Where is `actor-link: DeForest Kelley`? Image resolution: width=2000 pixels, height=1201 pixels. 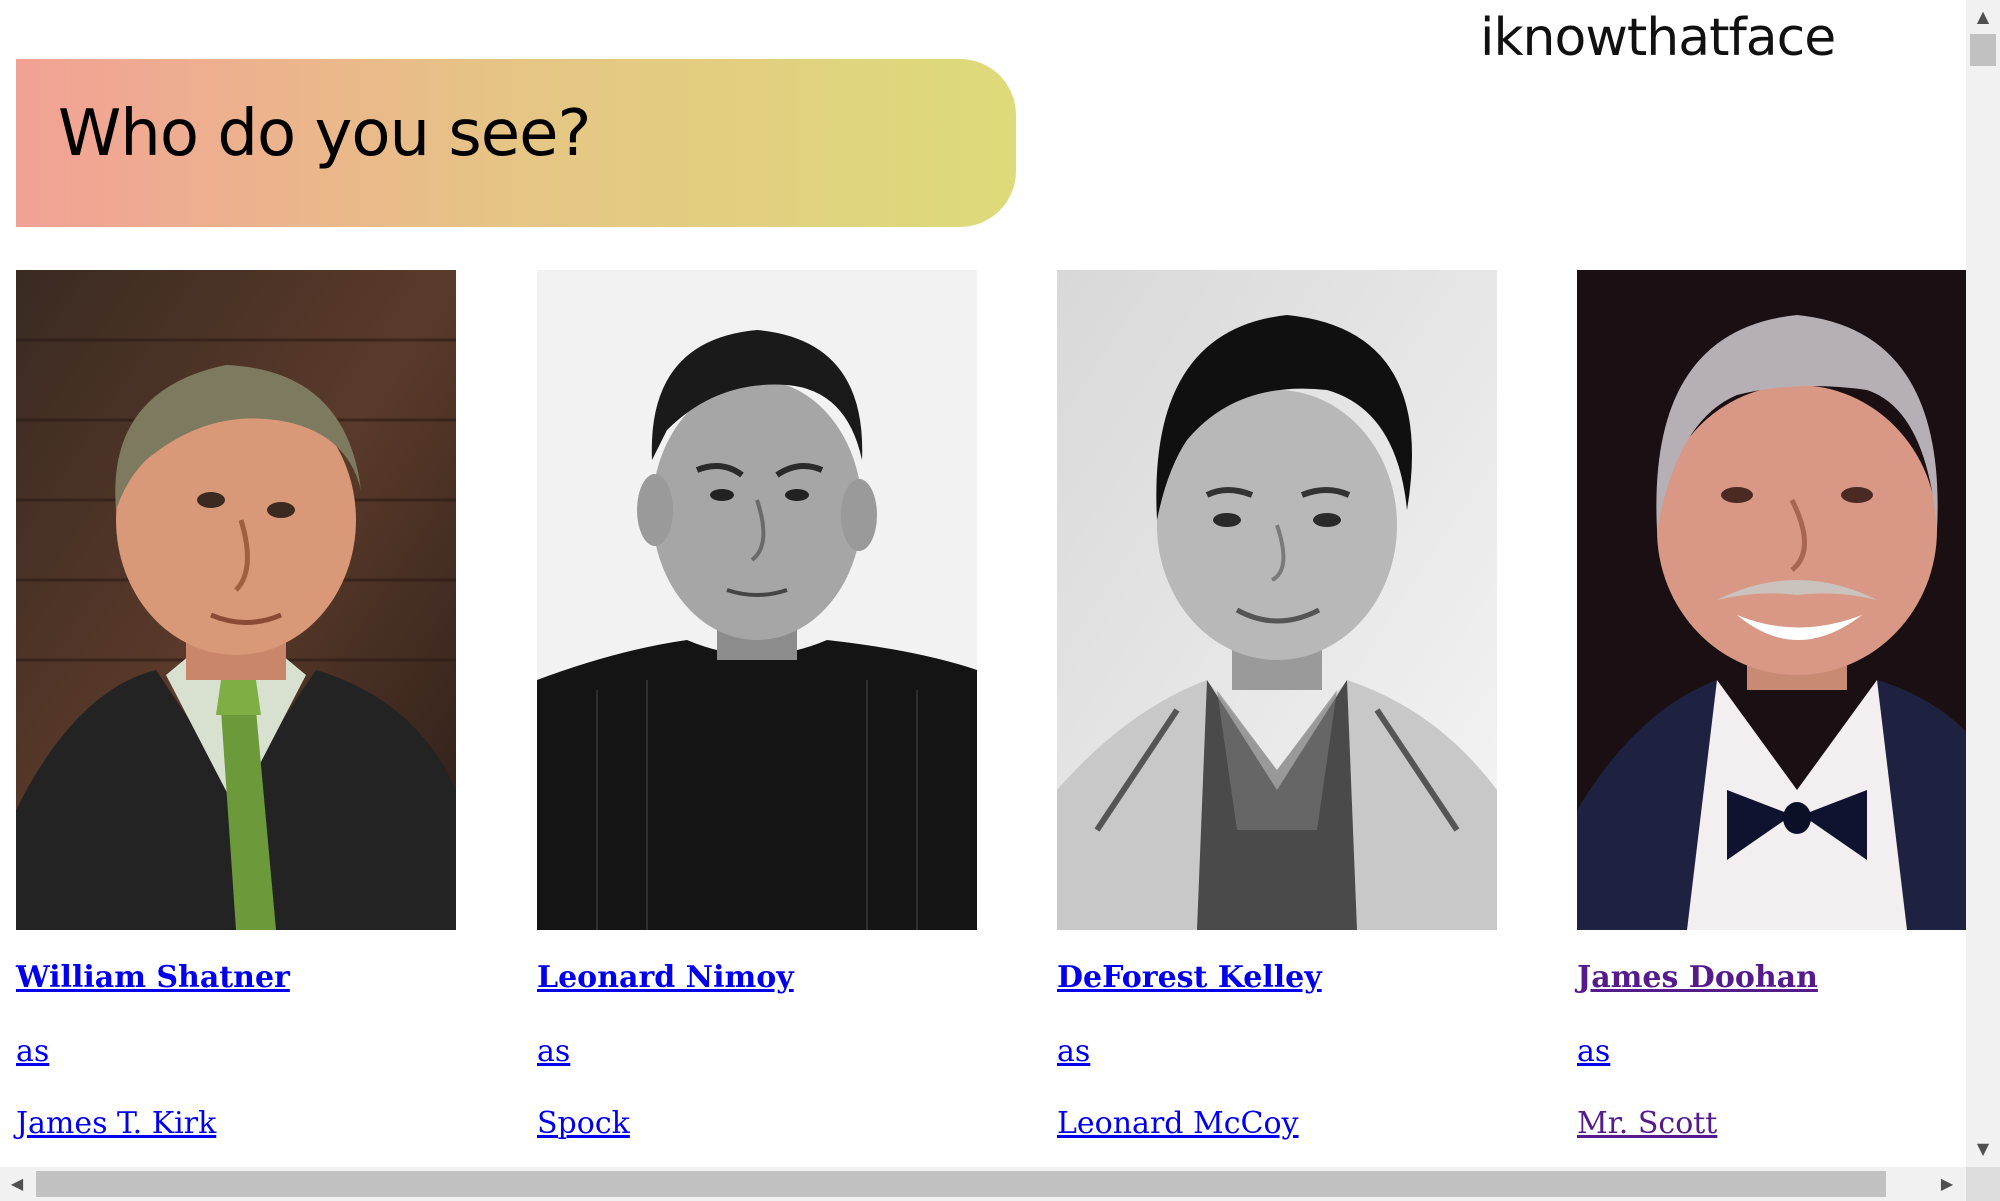 actor-link: DeForest Kelley is located at coordinates (1189, 977).